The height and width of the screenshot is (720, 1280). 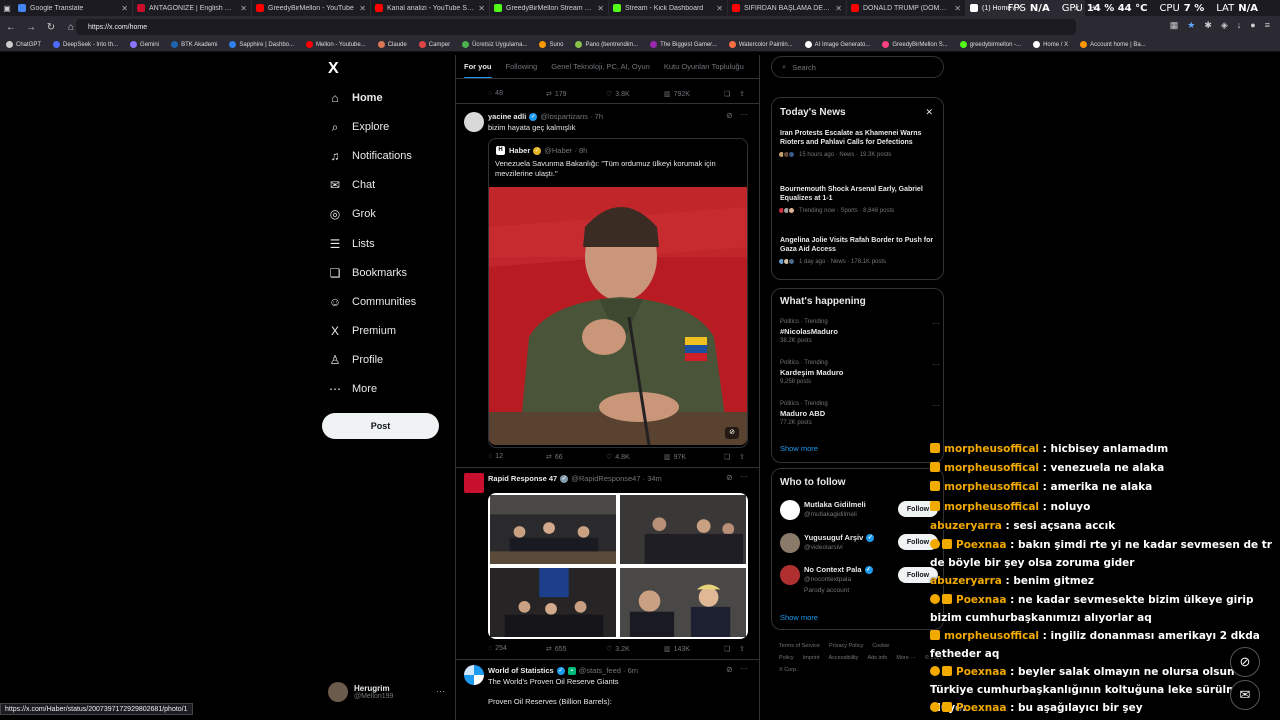 What do you see at coordinates (556, 649) in the screenshot?
I see `repost-action: ⇄ 655` at bounding box center [556, 649].